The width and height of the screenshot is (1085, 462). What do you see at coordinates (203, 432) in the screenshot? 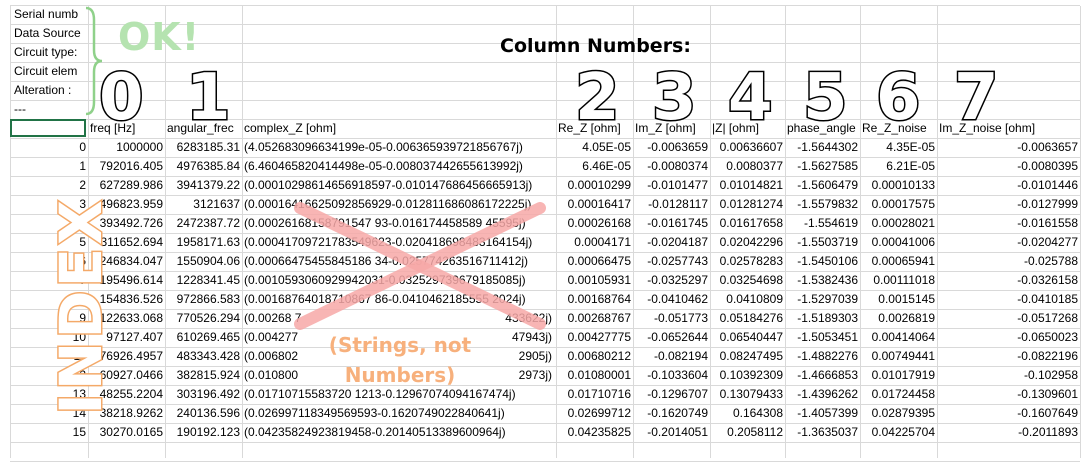
I see `value-cell: 190192.123` at bounding box center [203, 432].